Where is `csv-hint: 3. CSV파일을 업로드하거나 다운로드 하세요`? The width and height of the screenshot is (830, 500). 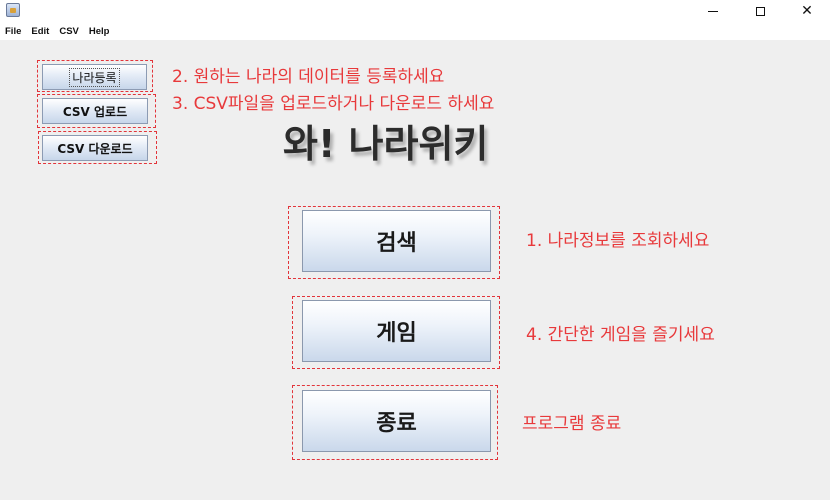 csv-hint: 3. CSV파일을 업로드하거나 다운로드 하세요 is located at coordinates (333, 104).